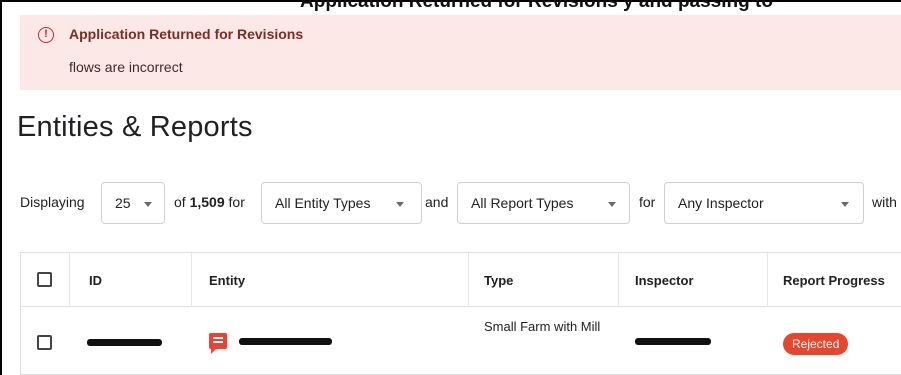 The width and height of the screenshot is (901, 375). I want to click on header-report-progress: Report Progress, so click(834, 280).